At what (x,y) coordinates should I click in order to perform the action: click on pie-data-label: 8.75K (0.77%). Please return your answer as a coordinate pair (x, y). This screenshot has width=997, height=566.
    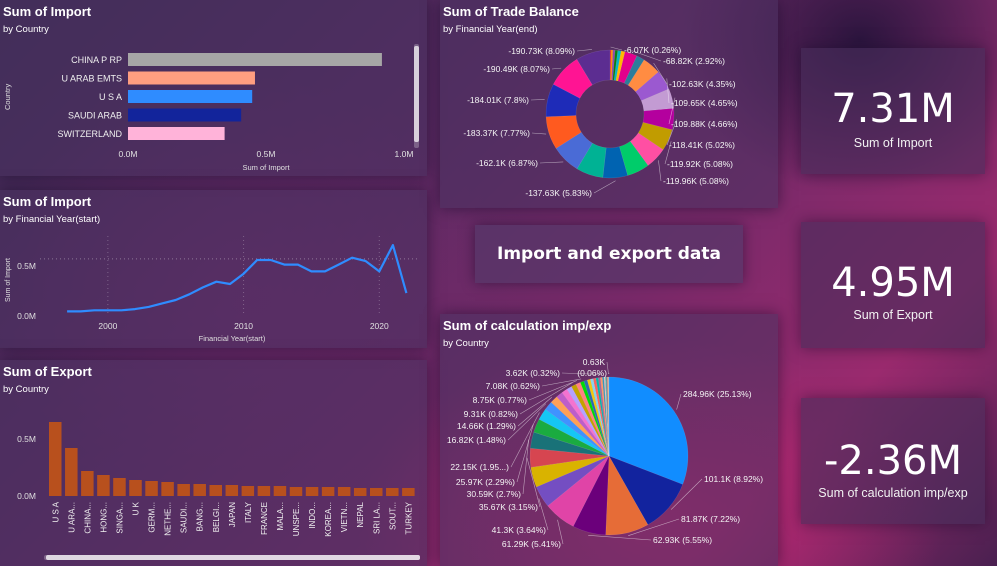
    Looking at the image, I should click on (500, 400).